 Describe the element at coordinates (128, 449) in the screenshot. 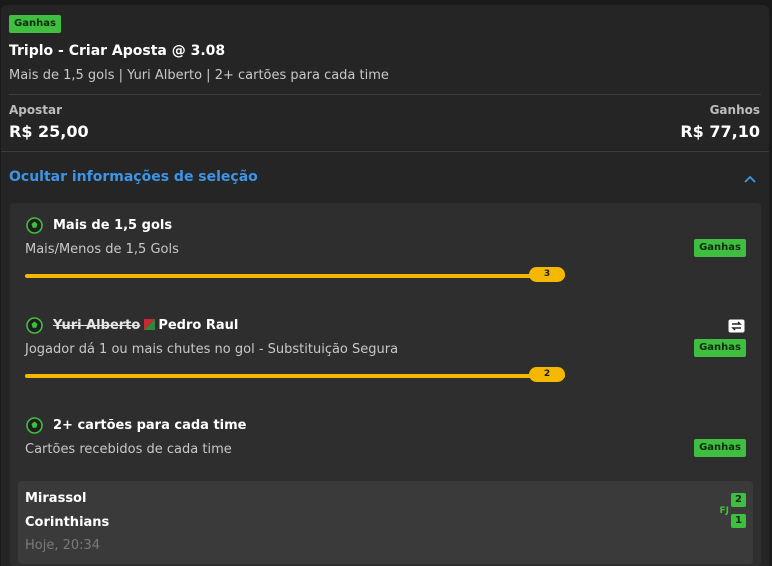

I see `selection-market: Cartões recebidos de cada time` at that location.